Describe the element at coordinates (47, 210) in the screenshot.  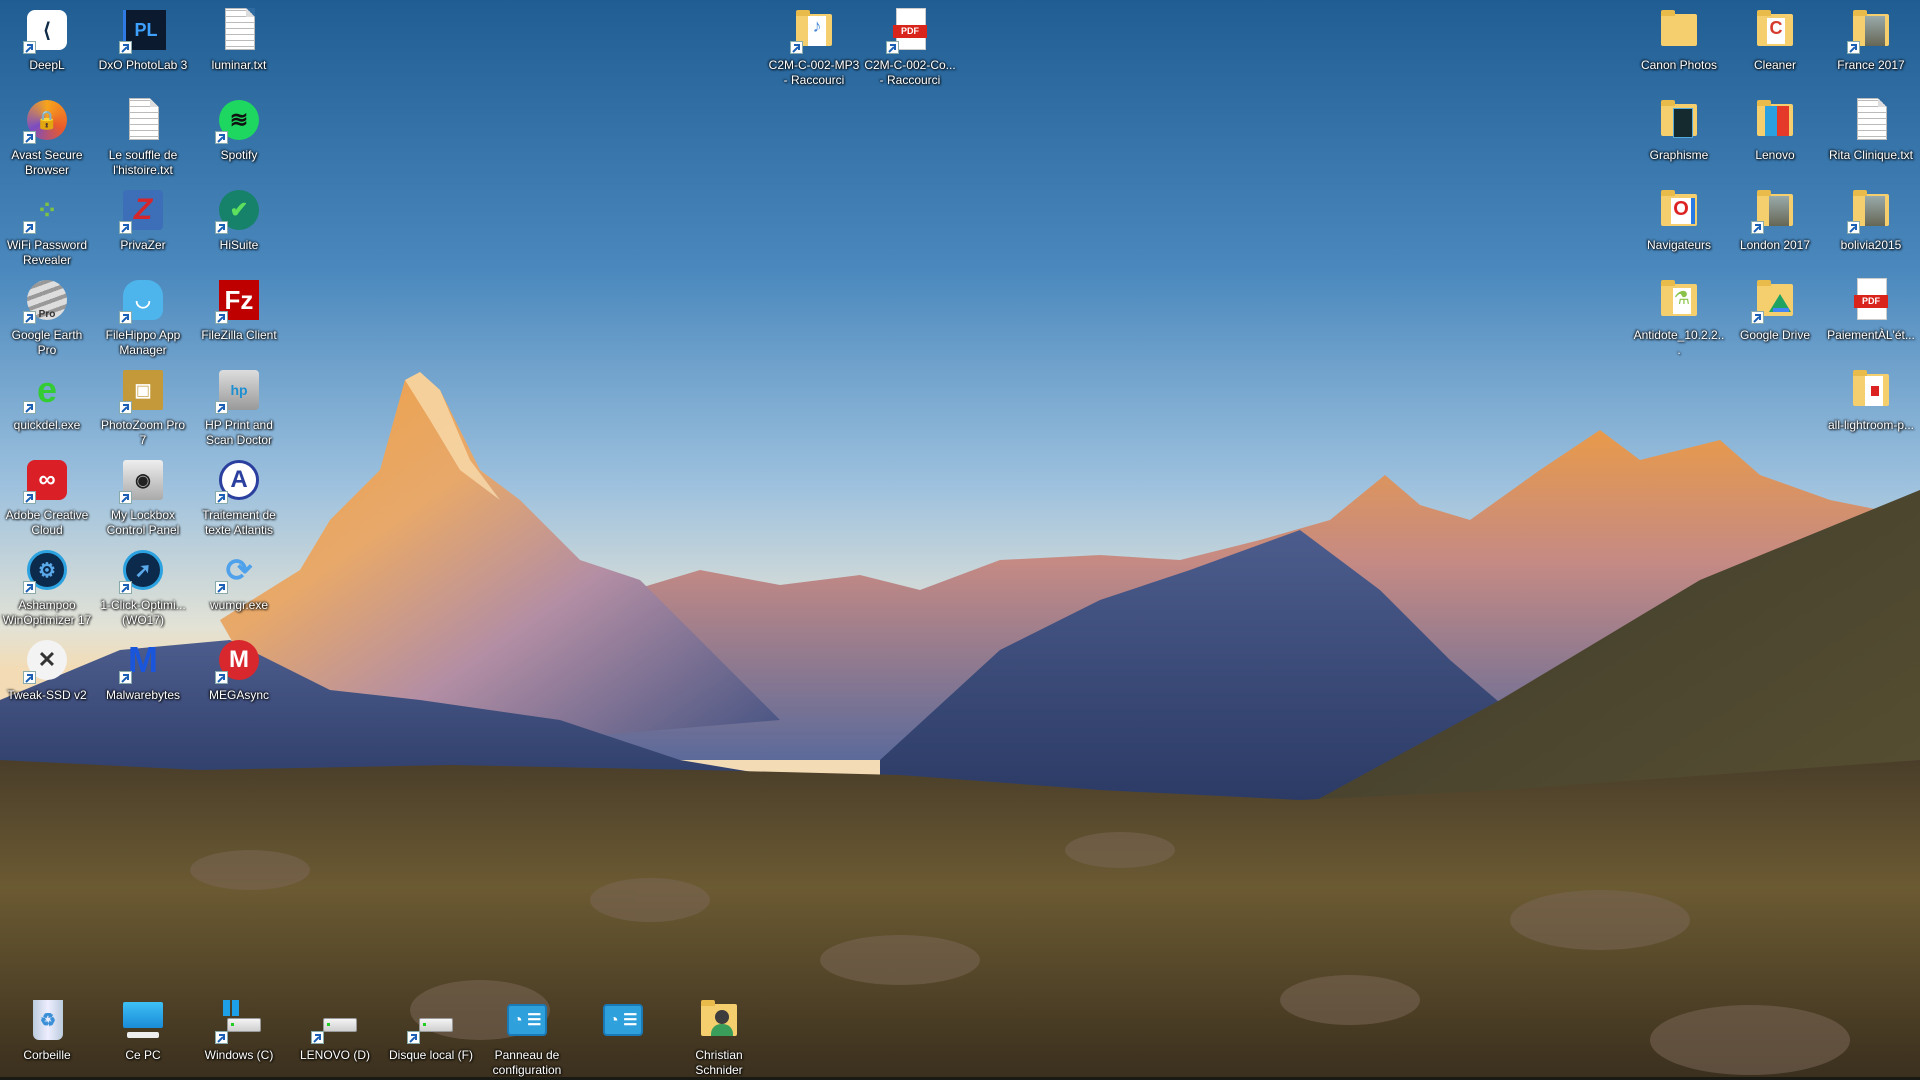
I see `wifi-revealer-icon: ⁘` at that location.